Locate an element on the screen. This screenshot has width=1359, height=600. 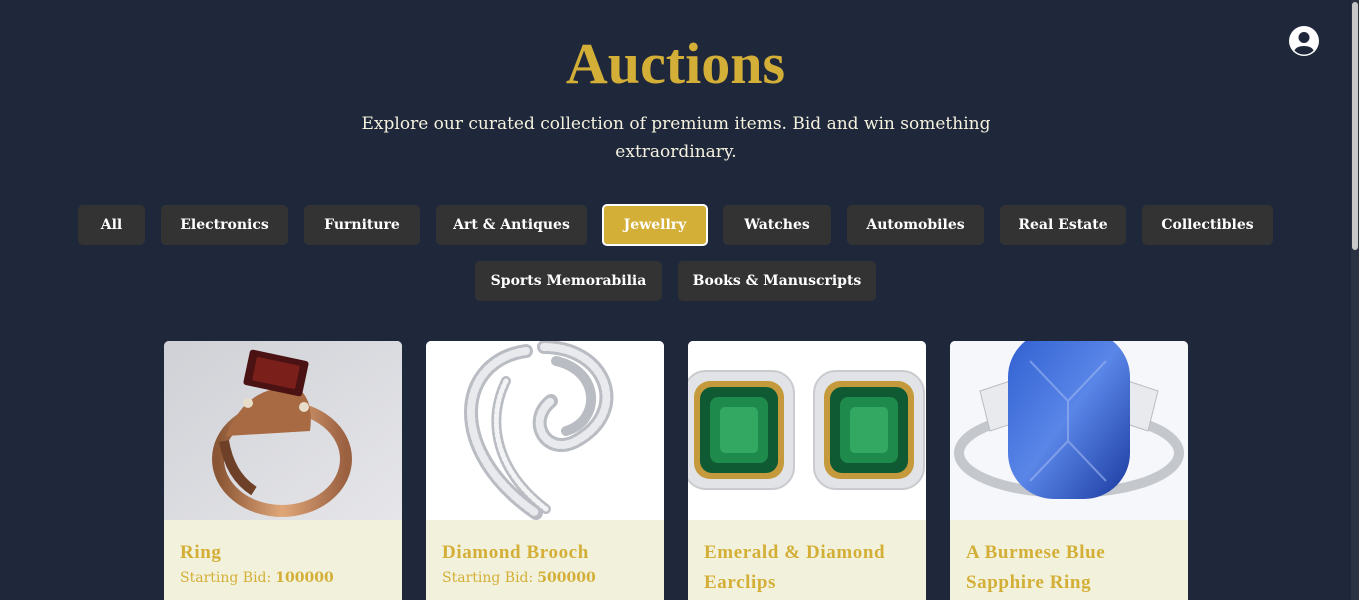
category-chip-collectibles: Collectibles is located at coordinates (1207, 225).